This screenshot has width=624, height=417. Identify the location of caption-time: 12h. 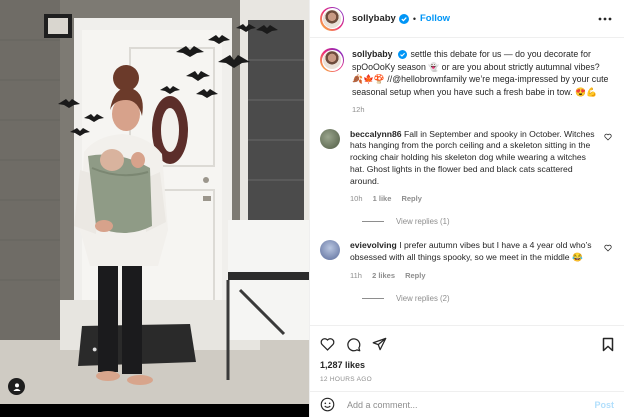
(358, 109).